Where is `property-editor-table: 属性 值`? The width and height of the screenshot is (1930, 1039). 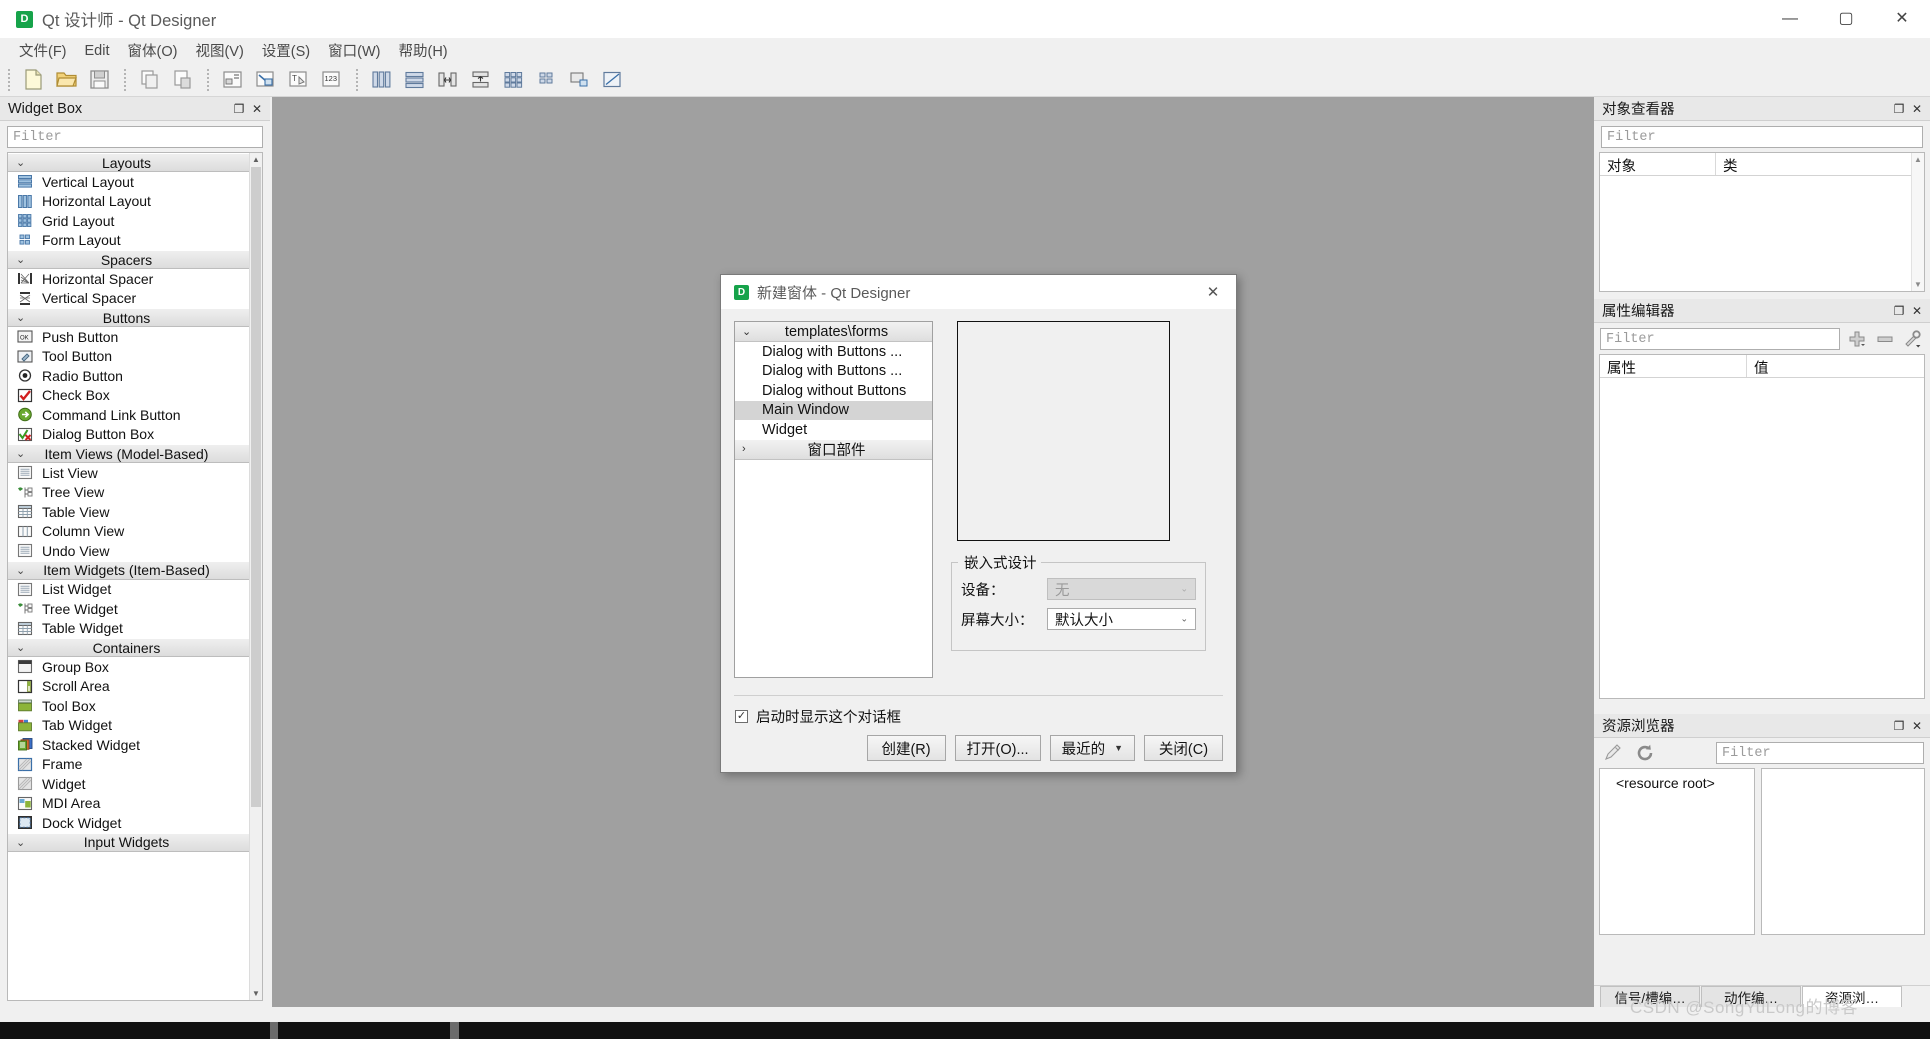 property-editor-table: 属性 值 is located at coordinates (1762, 526).